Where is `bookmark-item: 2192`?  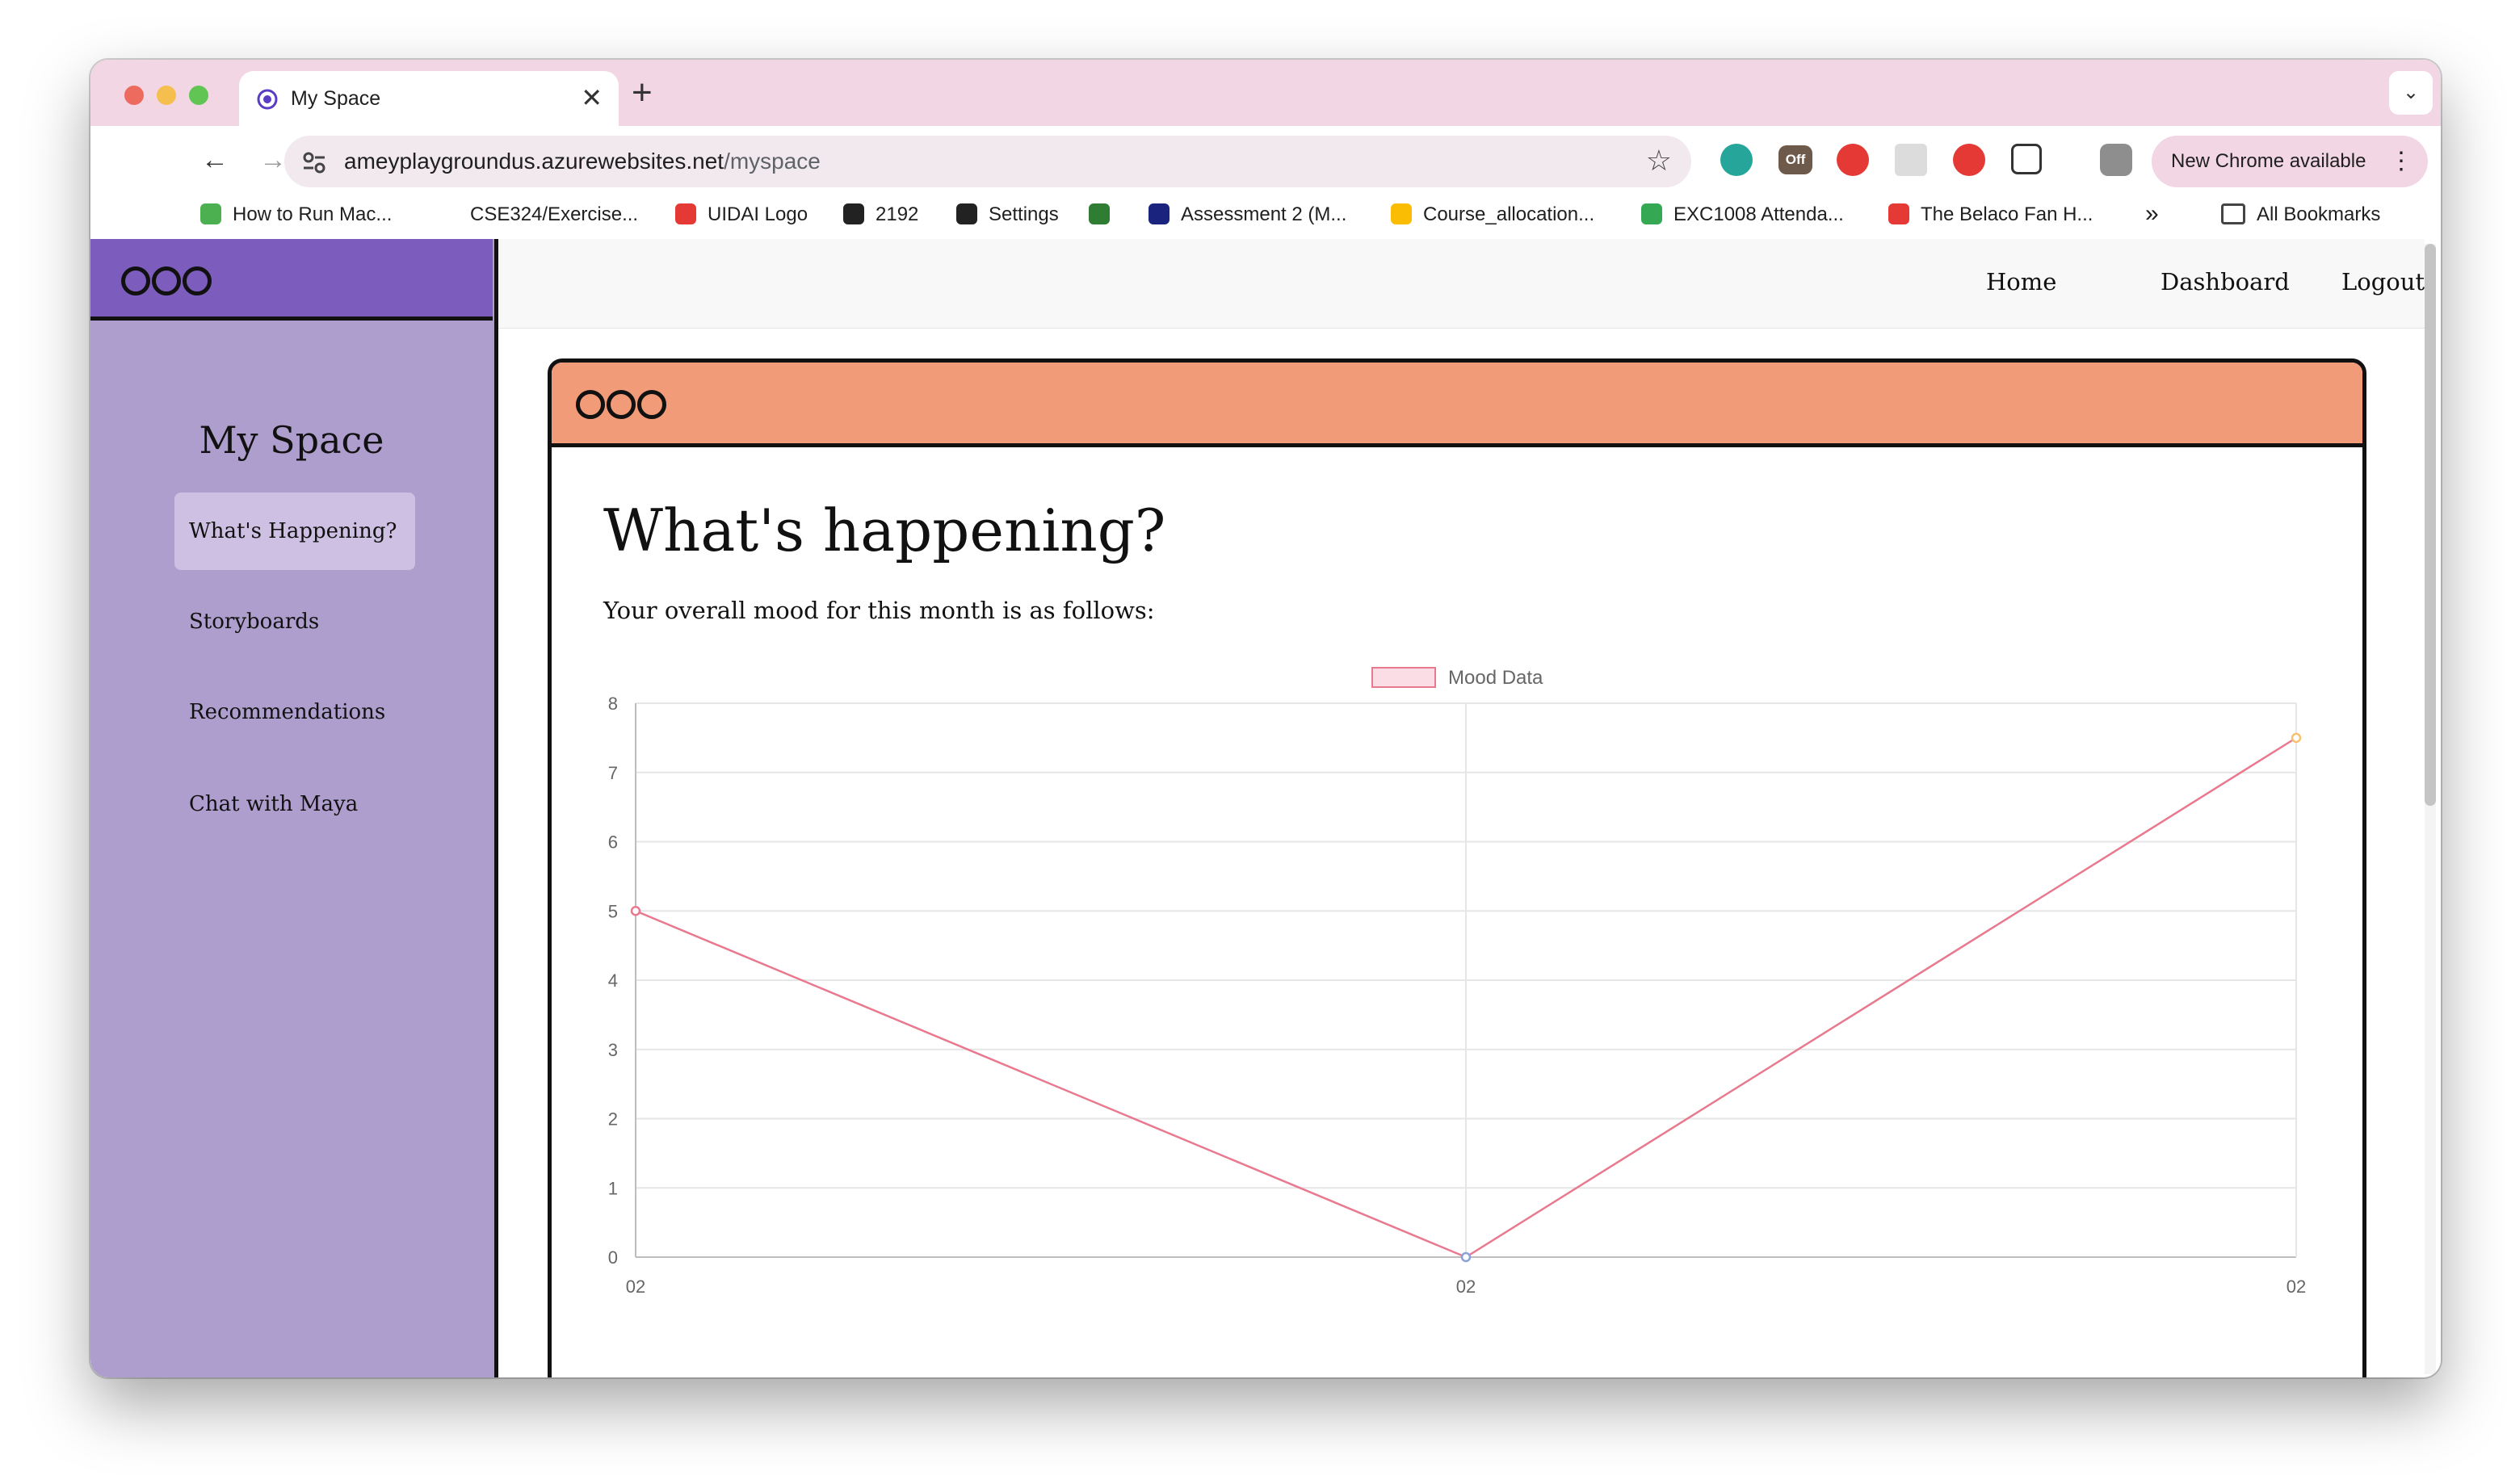
bookmark-item: 2192 is located at coordinates (880, 214).